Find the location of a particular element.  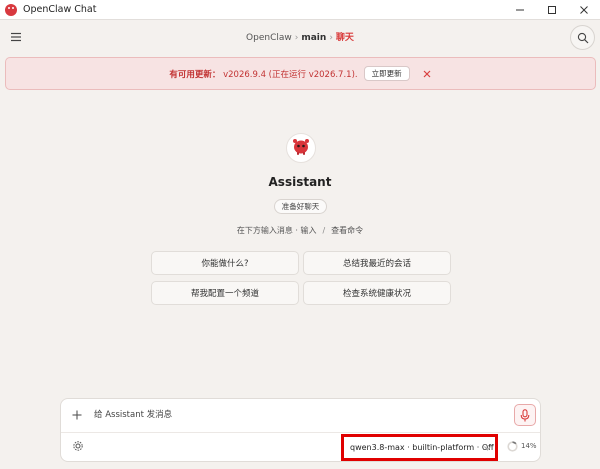

avatar is located at coordinates (301, 148).